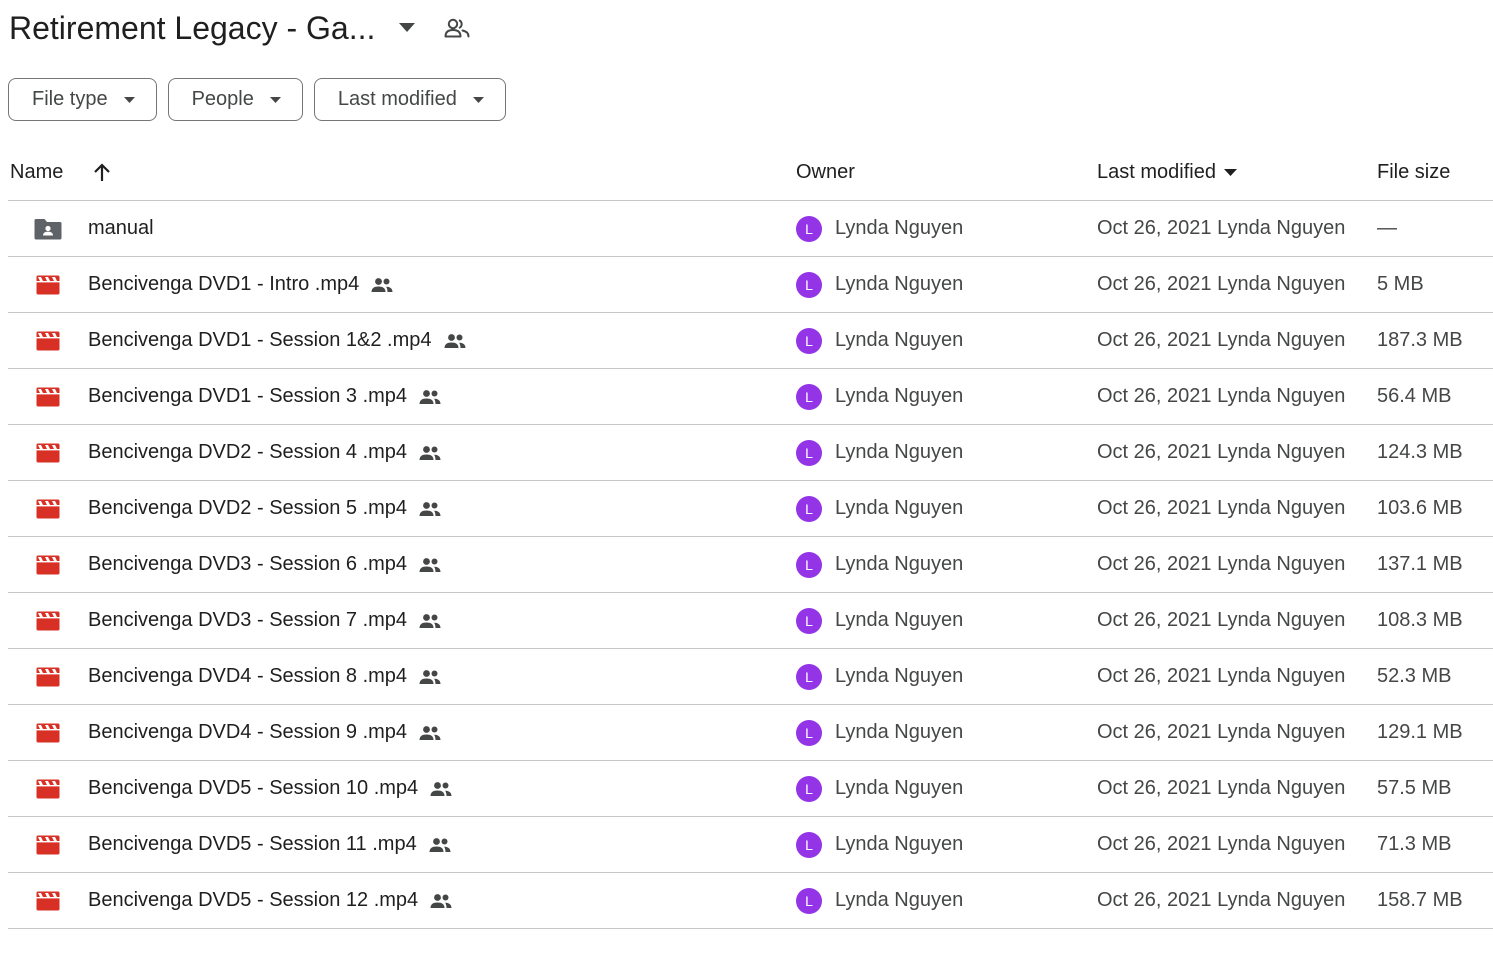 The height and width of the screenshot is (954, 1493). I want to click on chip-label: Last modified, so click(397, 99).